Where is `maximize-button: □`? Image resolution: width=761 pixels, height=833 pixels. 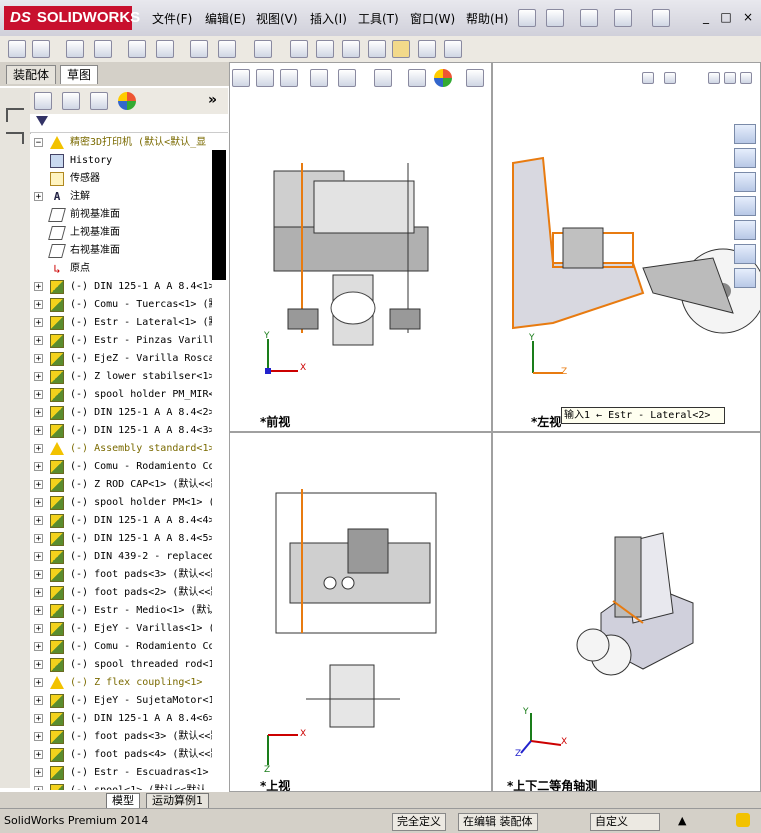
maximize-button: □ is located at coordinates (726, 17).